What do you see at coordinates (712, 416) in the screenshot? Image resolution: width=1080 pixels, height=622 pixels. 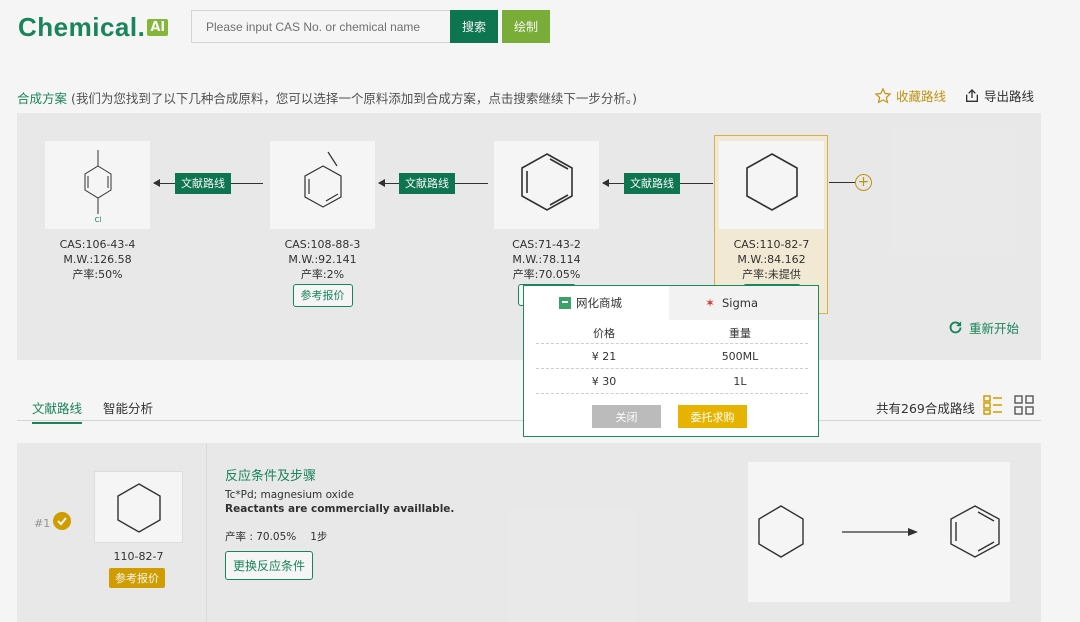 I see `purchase-request-button: 委托求购` at bounding box center [712, 416].